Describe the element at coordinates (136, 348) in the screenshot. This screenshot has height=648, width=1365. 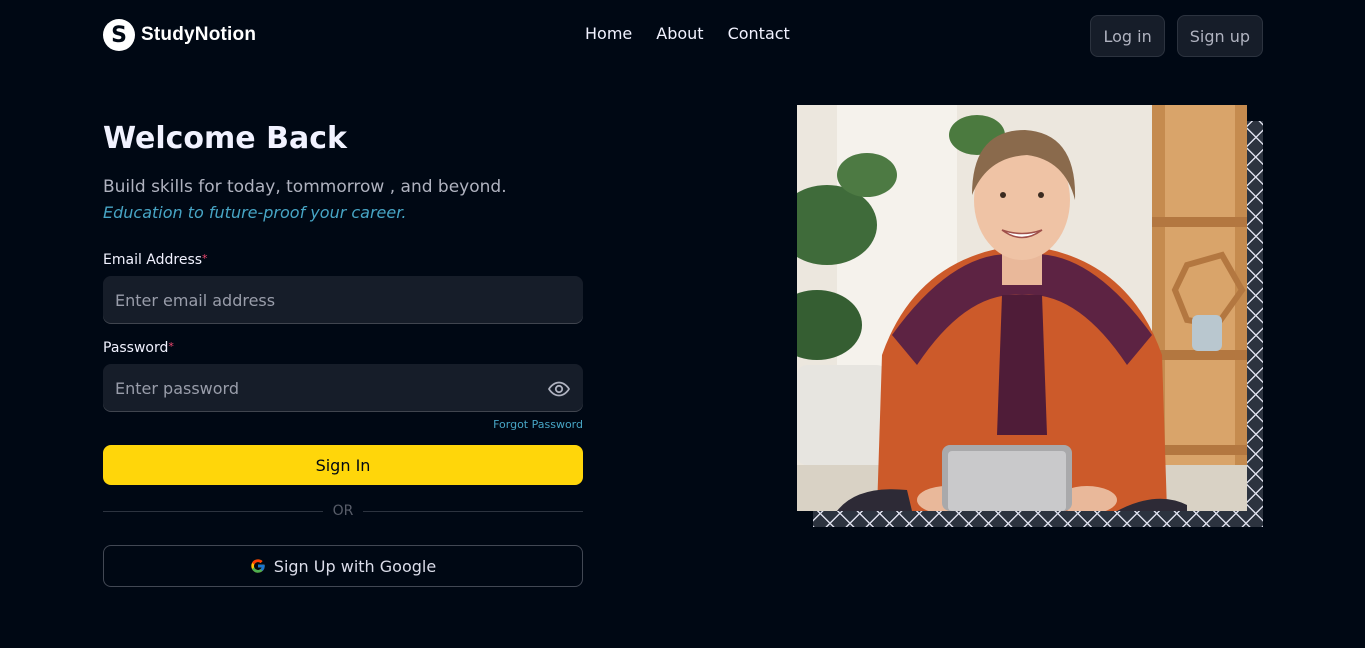
I see `password-label-text: Password` at that location.